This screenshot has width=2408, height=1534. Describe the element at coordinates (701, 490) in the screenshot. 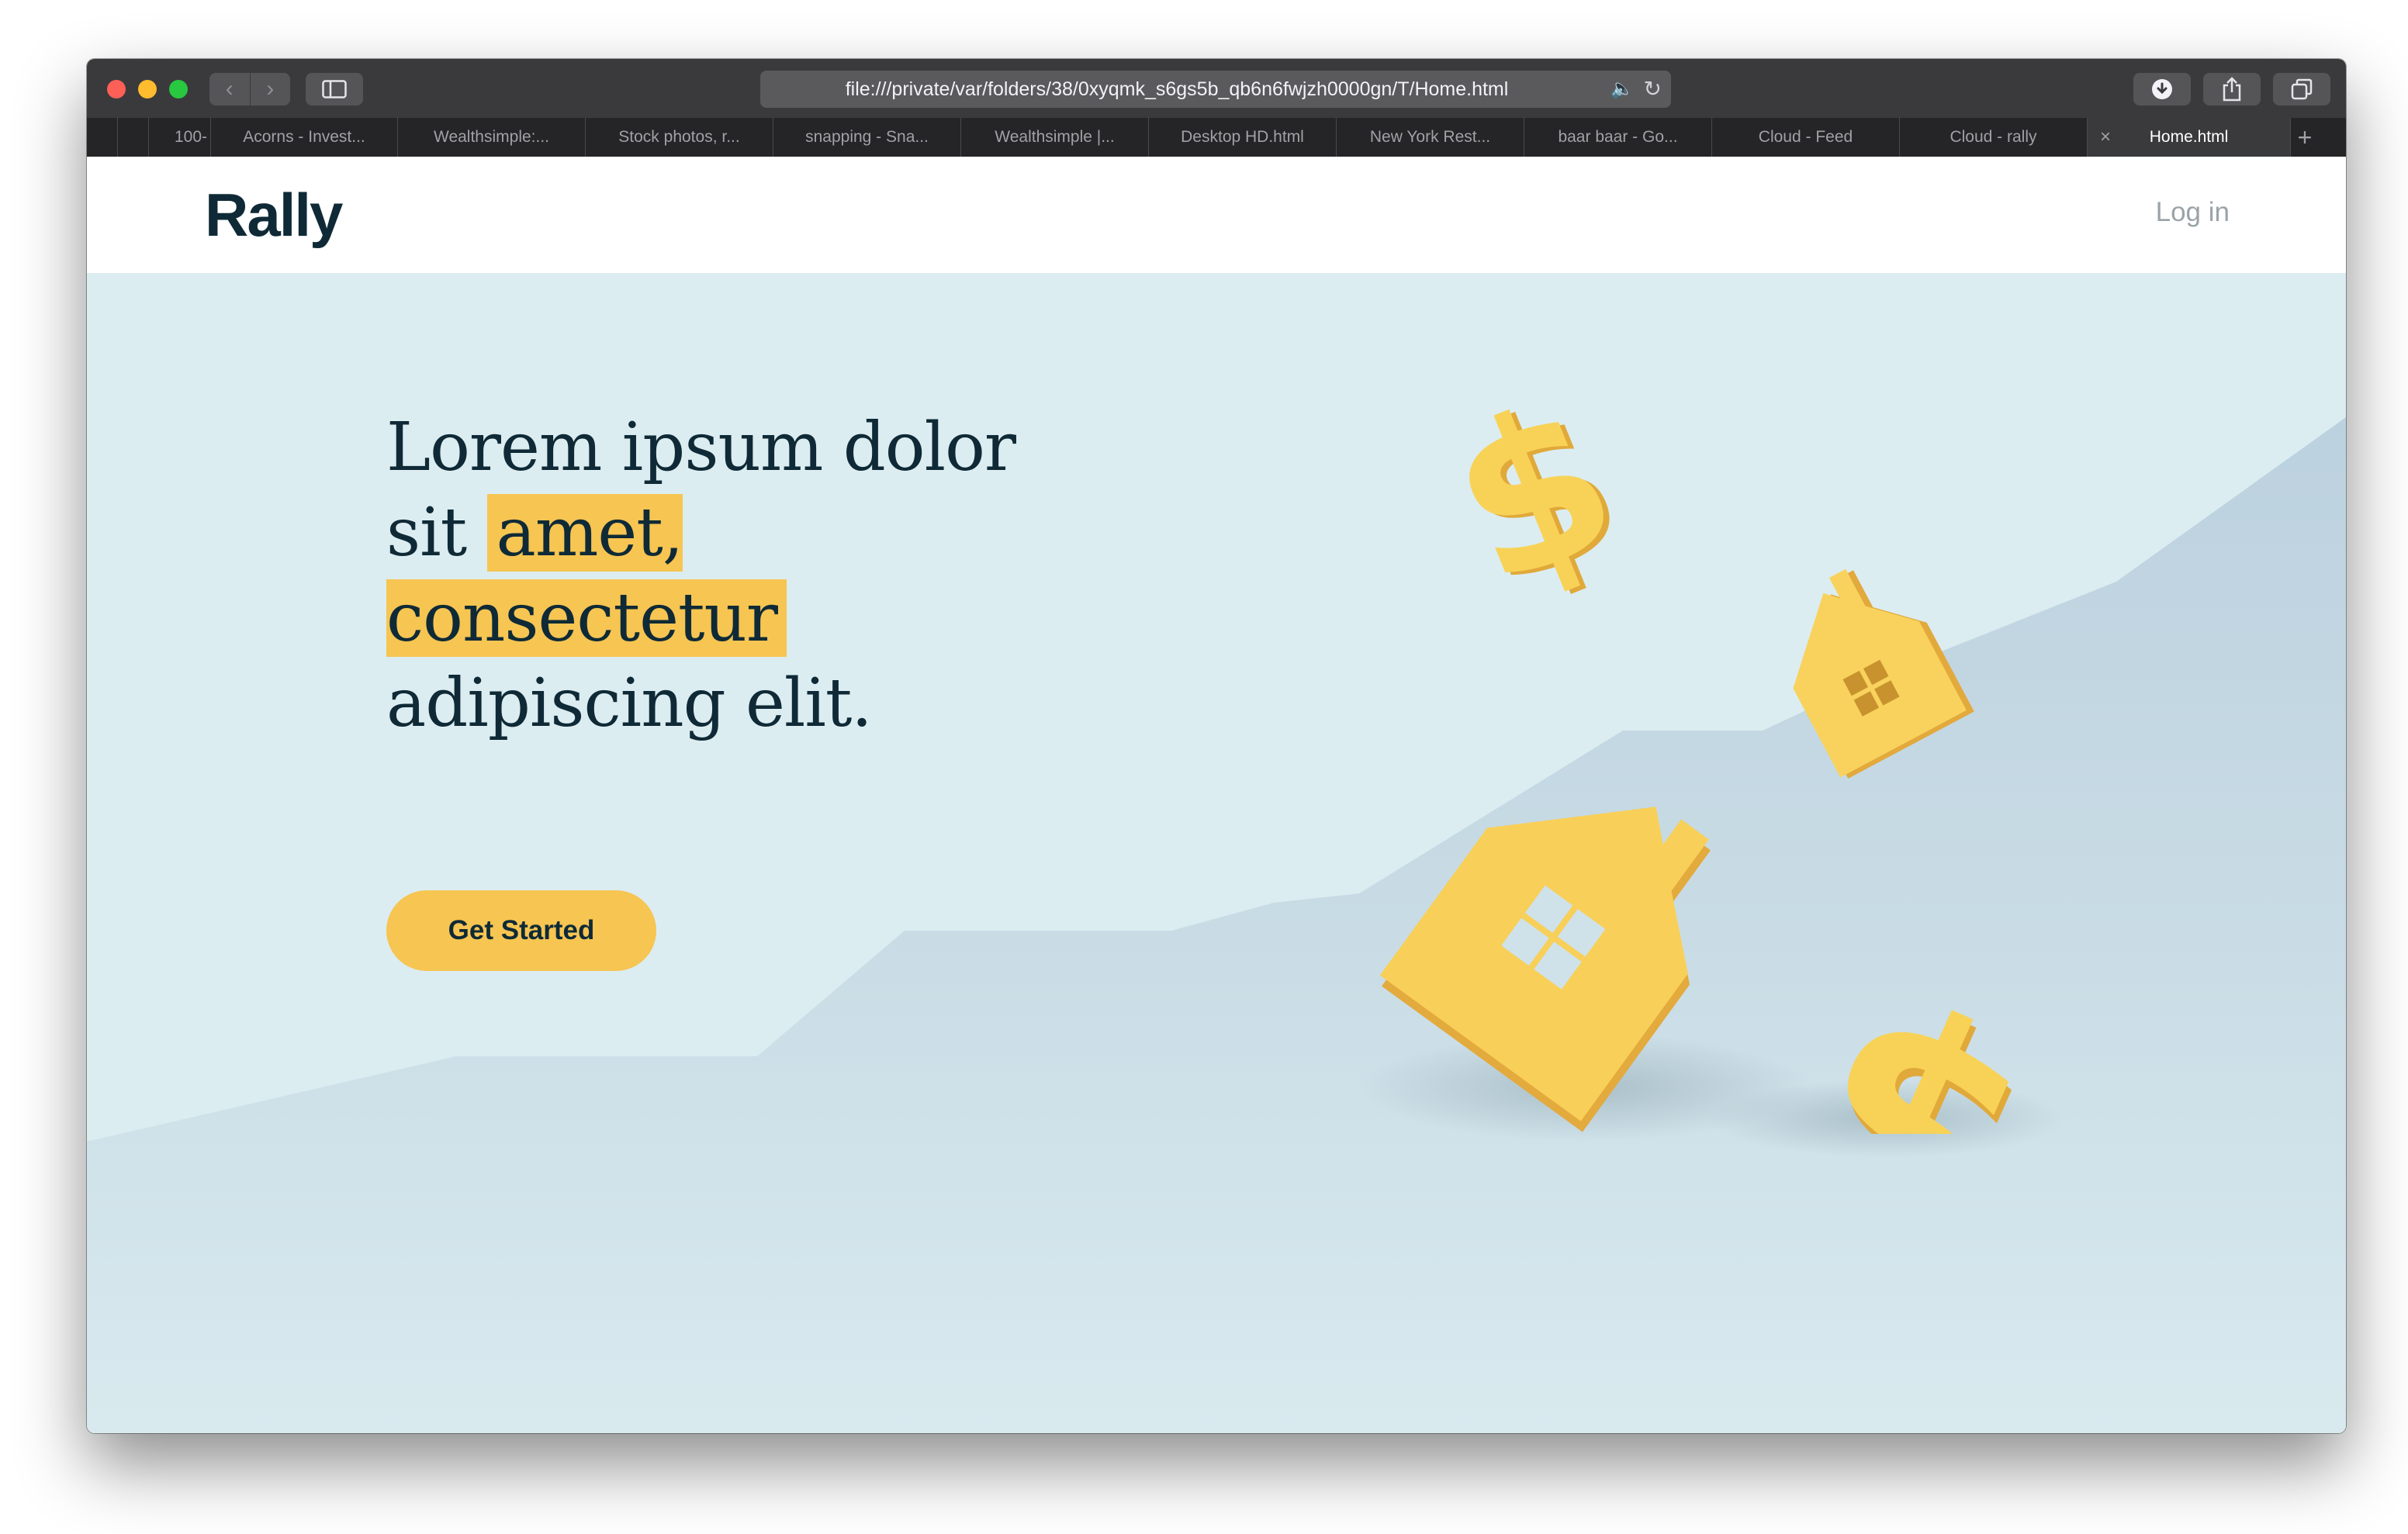

I see `hero-title-part1: Lorem ipsum dolor sit` at that location.